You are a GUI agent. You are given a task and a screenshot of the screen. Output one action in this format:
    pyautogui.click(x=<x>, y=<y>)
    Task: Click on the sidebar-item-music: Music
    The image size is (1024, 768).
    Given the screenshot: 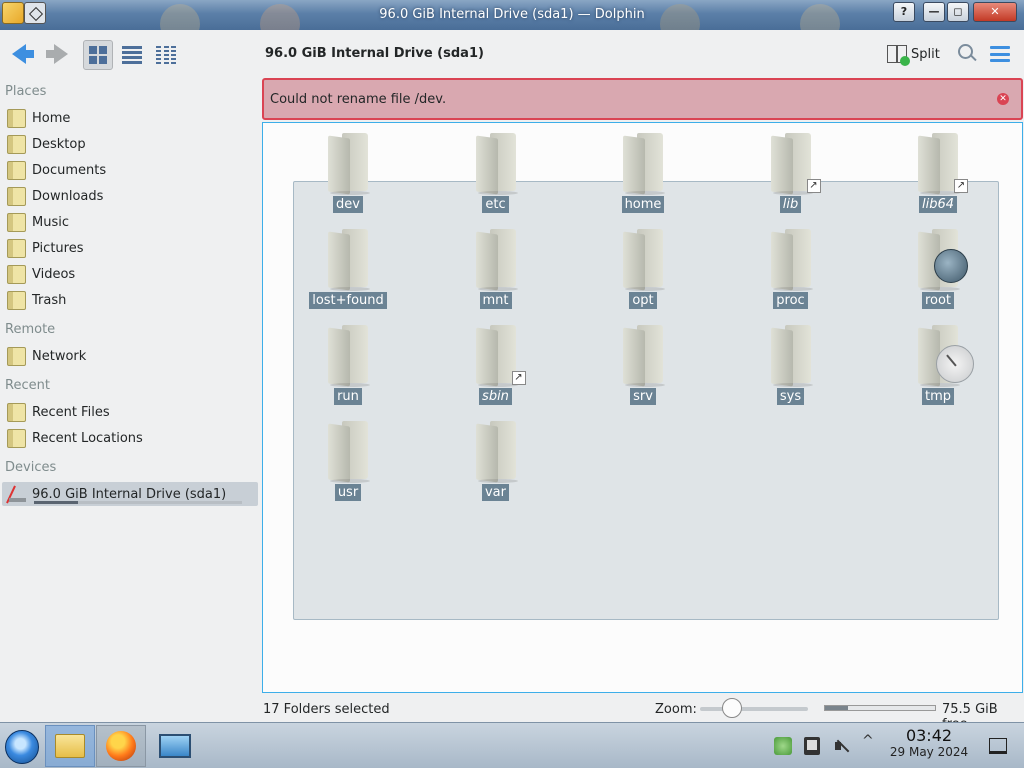 What is the action you would take?
    pyautogui.click(x=130, y=222)
    